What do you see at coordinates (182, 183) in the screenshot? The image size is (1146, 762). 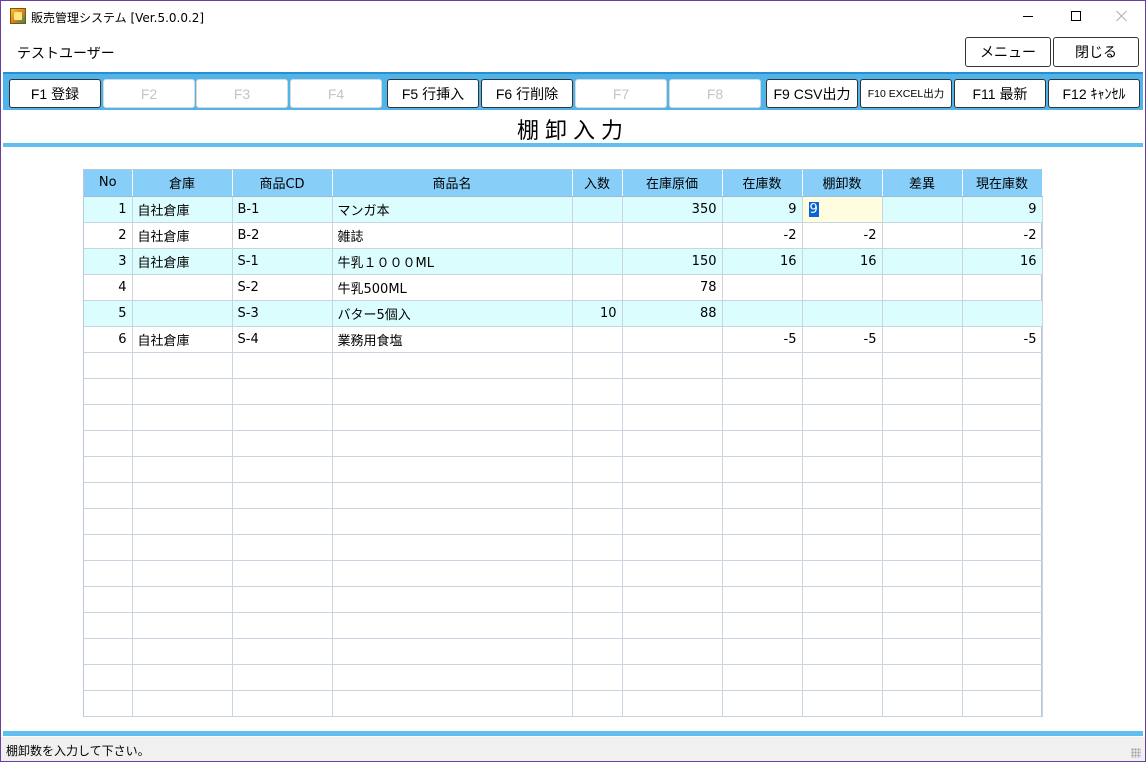 I see `column-header-warehouse: 倉庫` at bounding box center [182, 183].